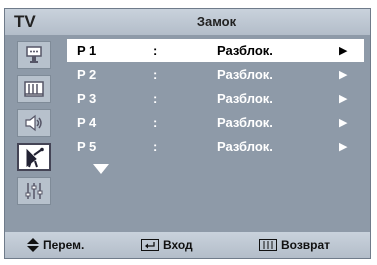 This screenshot has height=265, width=377. What do you see at coordinates (215, 50) in the screenshot?
I see `channel-row-p1: P 1 : Разблок. ▶` at bounding box center [215, 50].